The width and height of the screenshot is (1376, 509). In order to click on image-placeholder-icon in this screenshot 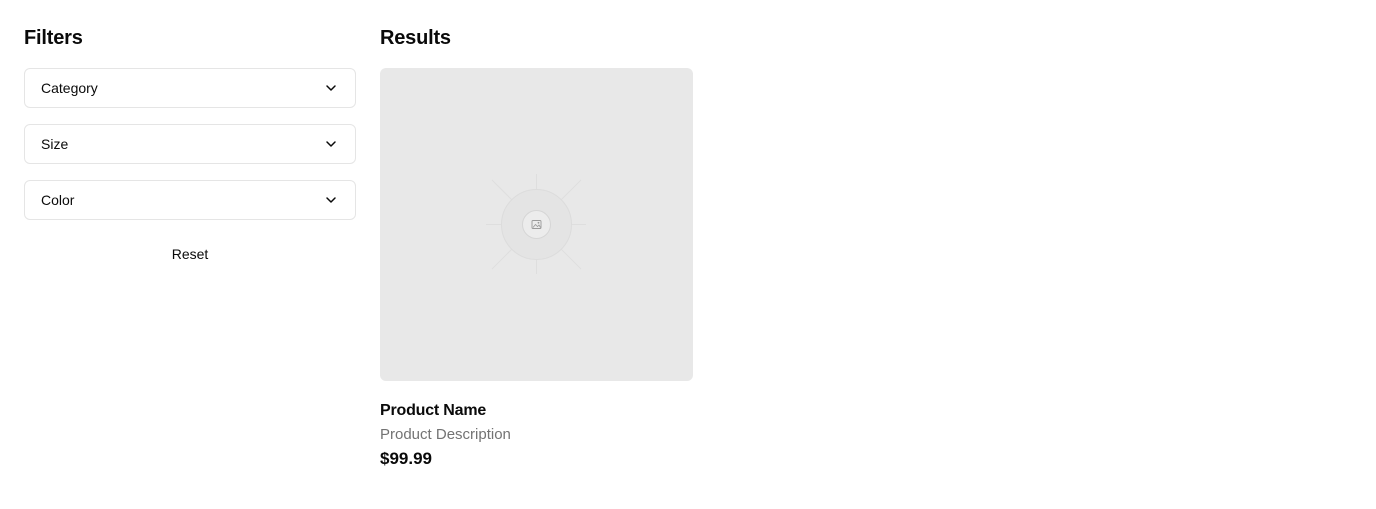, I will do `click(536, 224)`.